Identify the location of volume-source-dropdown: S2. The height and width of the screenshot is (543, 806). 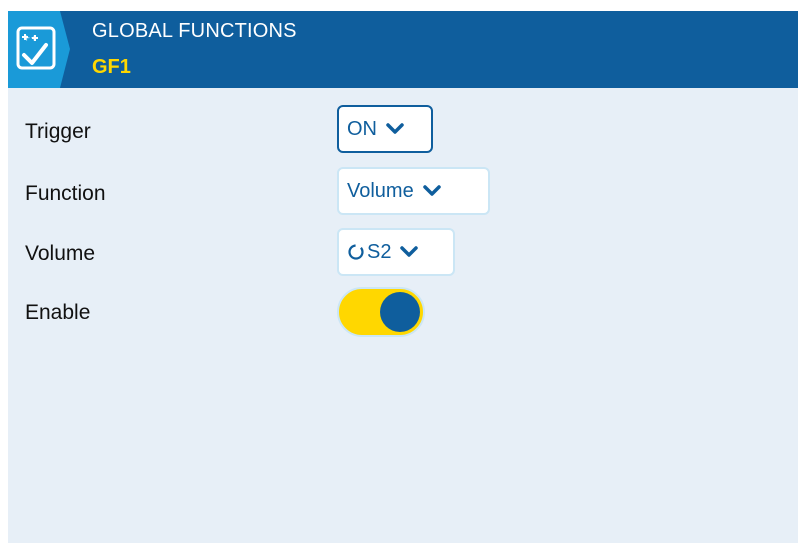
(396, 252).